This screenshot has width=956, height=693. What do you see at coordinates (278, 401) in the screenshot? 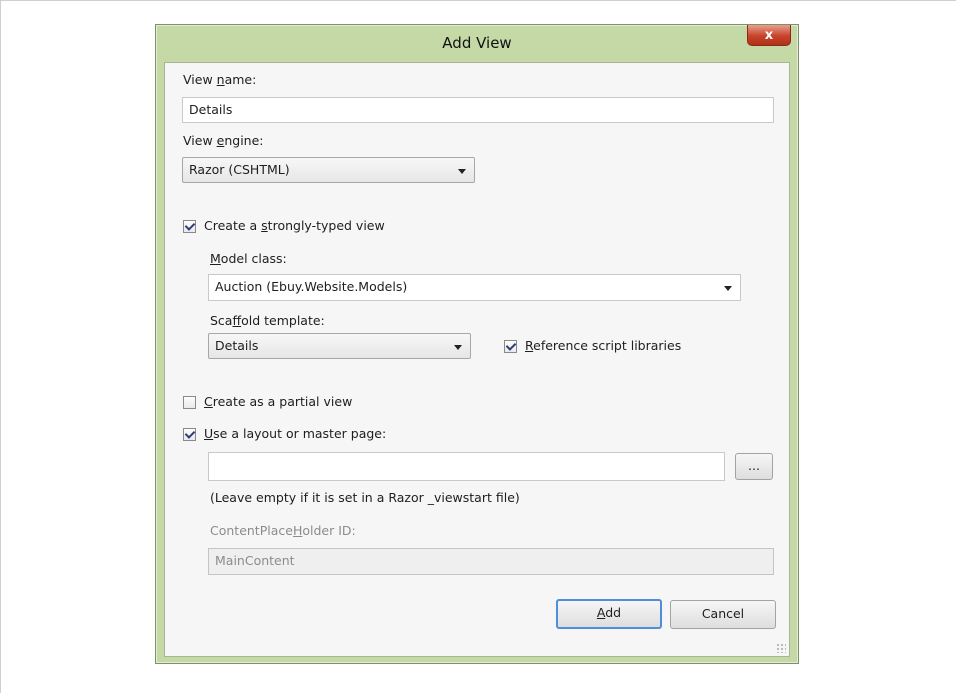
I see `partial-view-label: Create as a partial view` at bounding box center [278, 401].